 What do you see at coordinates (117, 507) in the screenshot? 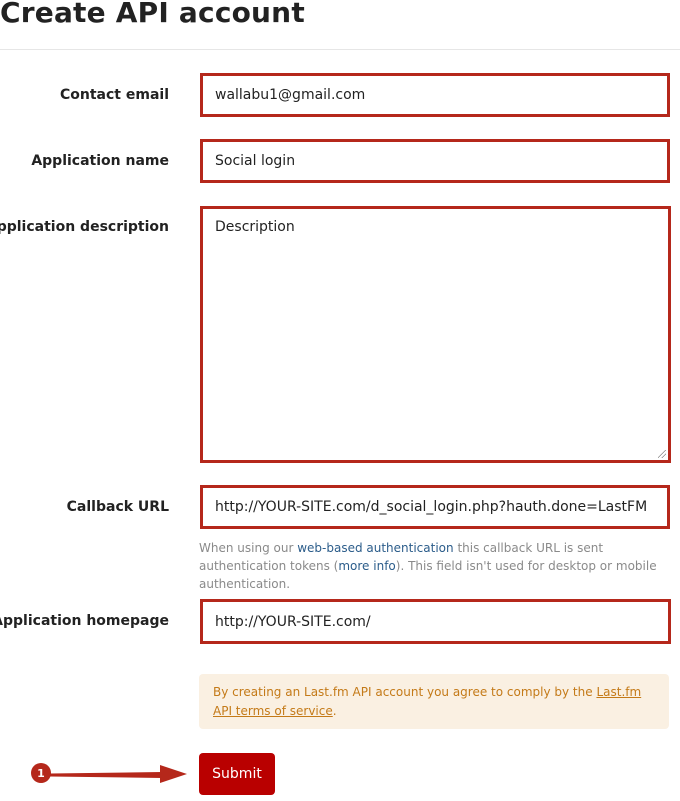
I see `callback-url-label: Callback URL` at bounding box center [117, 507].